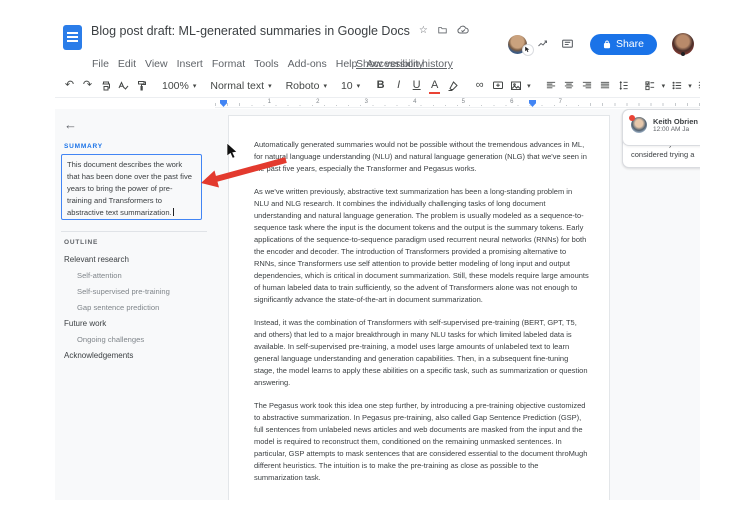  What do you see at coordinates (629, 44) in the screenshot?
I see `share-button-label: Share` at bounding box center [629, 44].